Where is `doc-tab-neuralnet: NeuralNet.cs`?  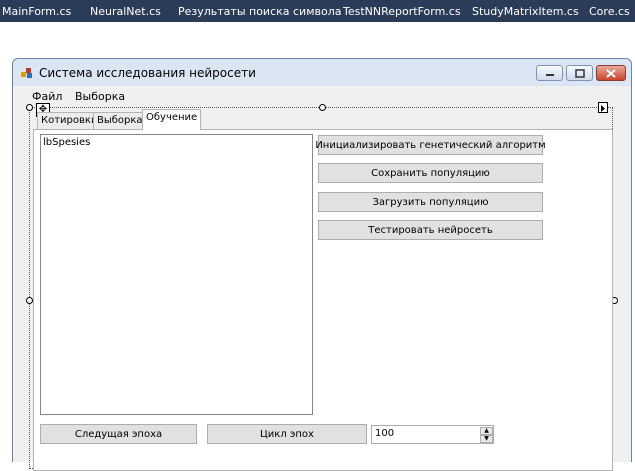 doc-tab-neuralnet: NeuralNet.cs is located at coordinates (125, 11).